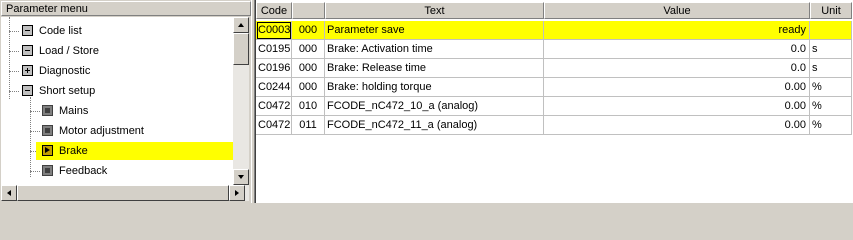 This screenshot has height=240, width=853. What do you see at coordinates (241, 25) in the screenshot?
I see `scroll-up-arrow-icon` at bounding box center [241, 25].